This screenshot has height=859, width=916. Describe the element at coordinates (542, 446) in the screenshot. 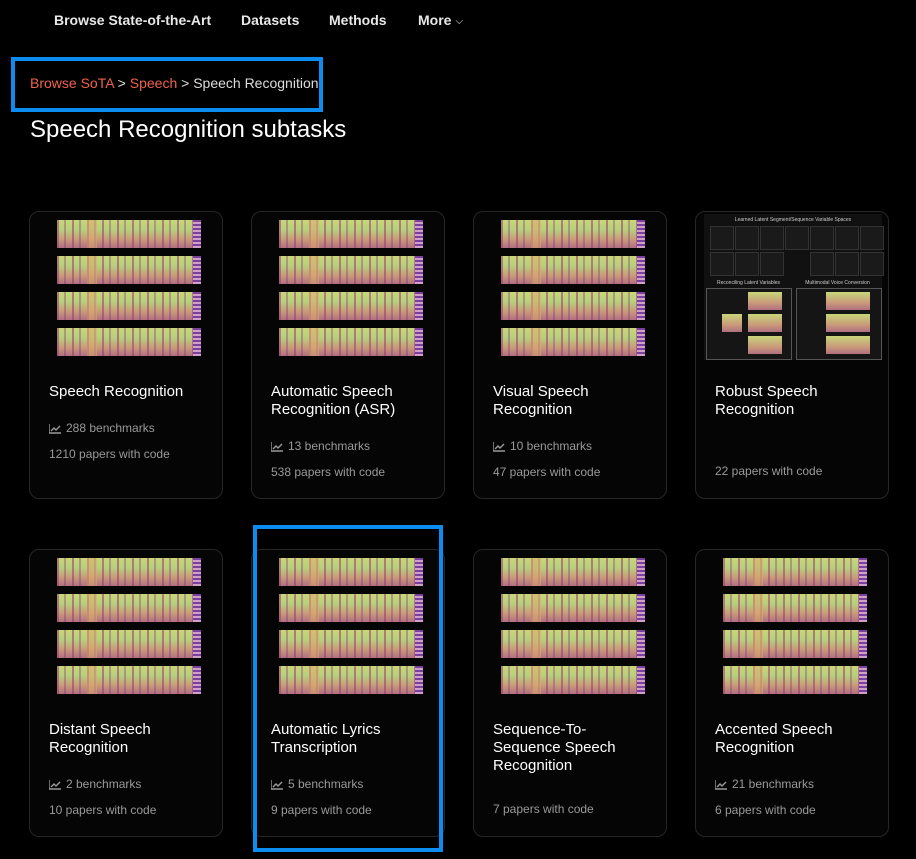

I see `card-benchmarks: 10 benchmarks` at that location.